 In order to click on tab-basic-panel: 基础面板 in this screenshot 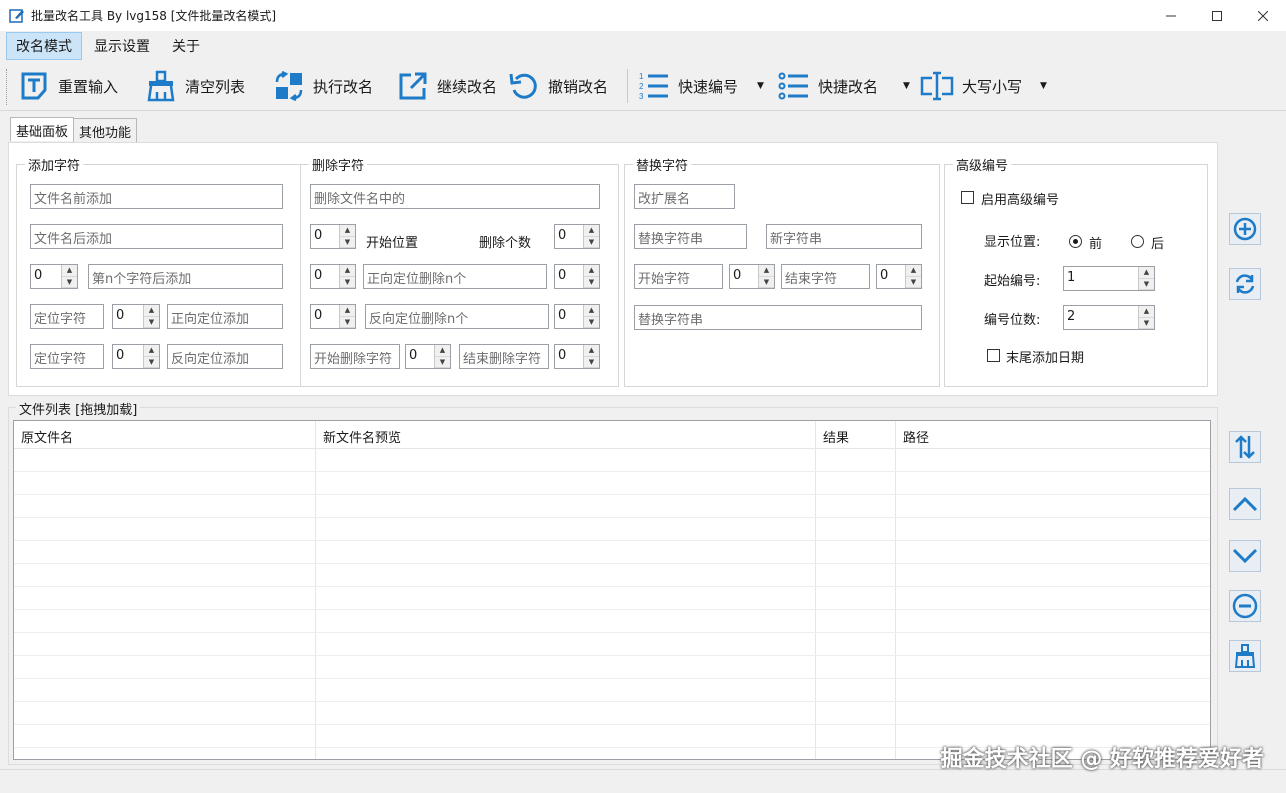, I will do `click(42, 129)`.